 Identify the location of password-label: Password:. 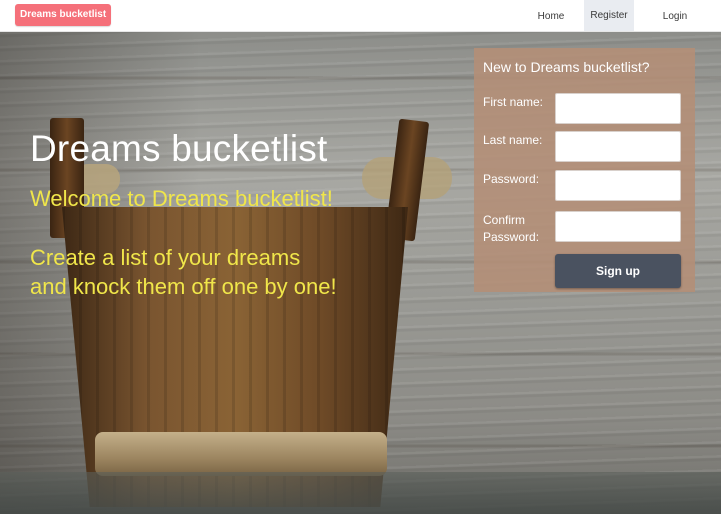
(511, 179).